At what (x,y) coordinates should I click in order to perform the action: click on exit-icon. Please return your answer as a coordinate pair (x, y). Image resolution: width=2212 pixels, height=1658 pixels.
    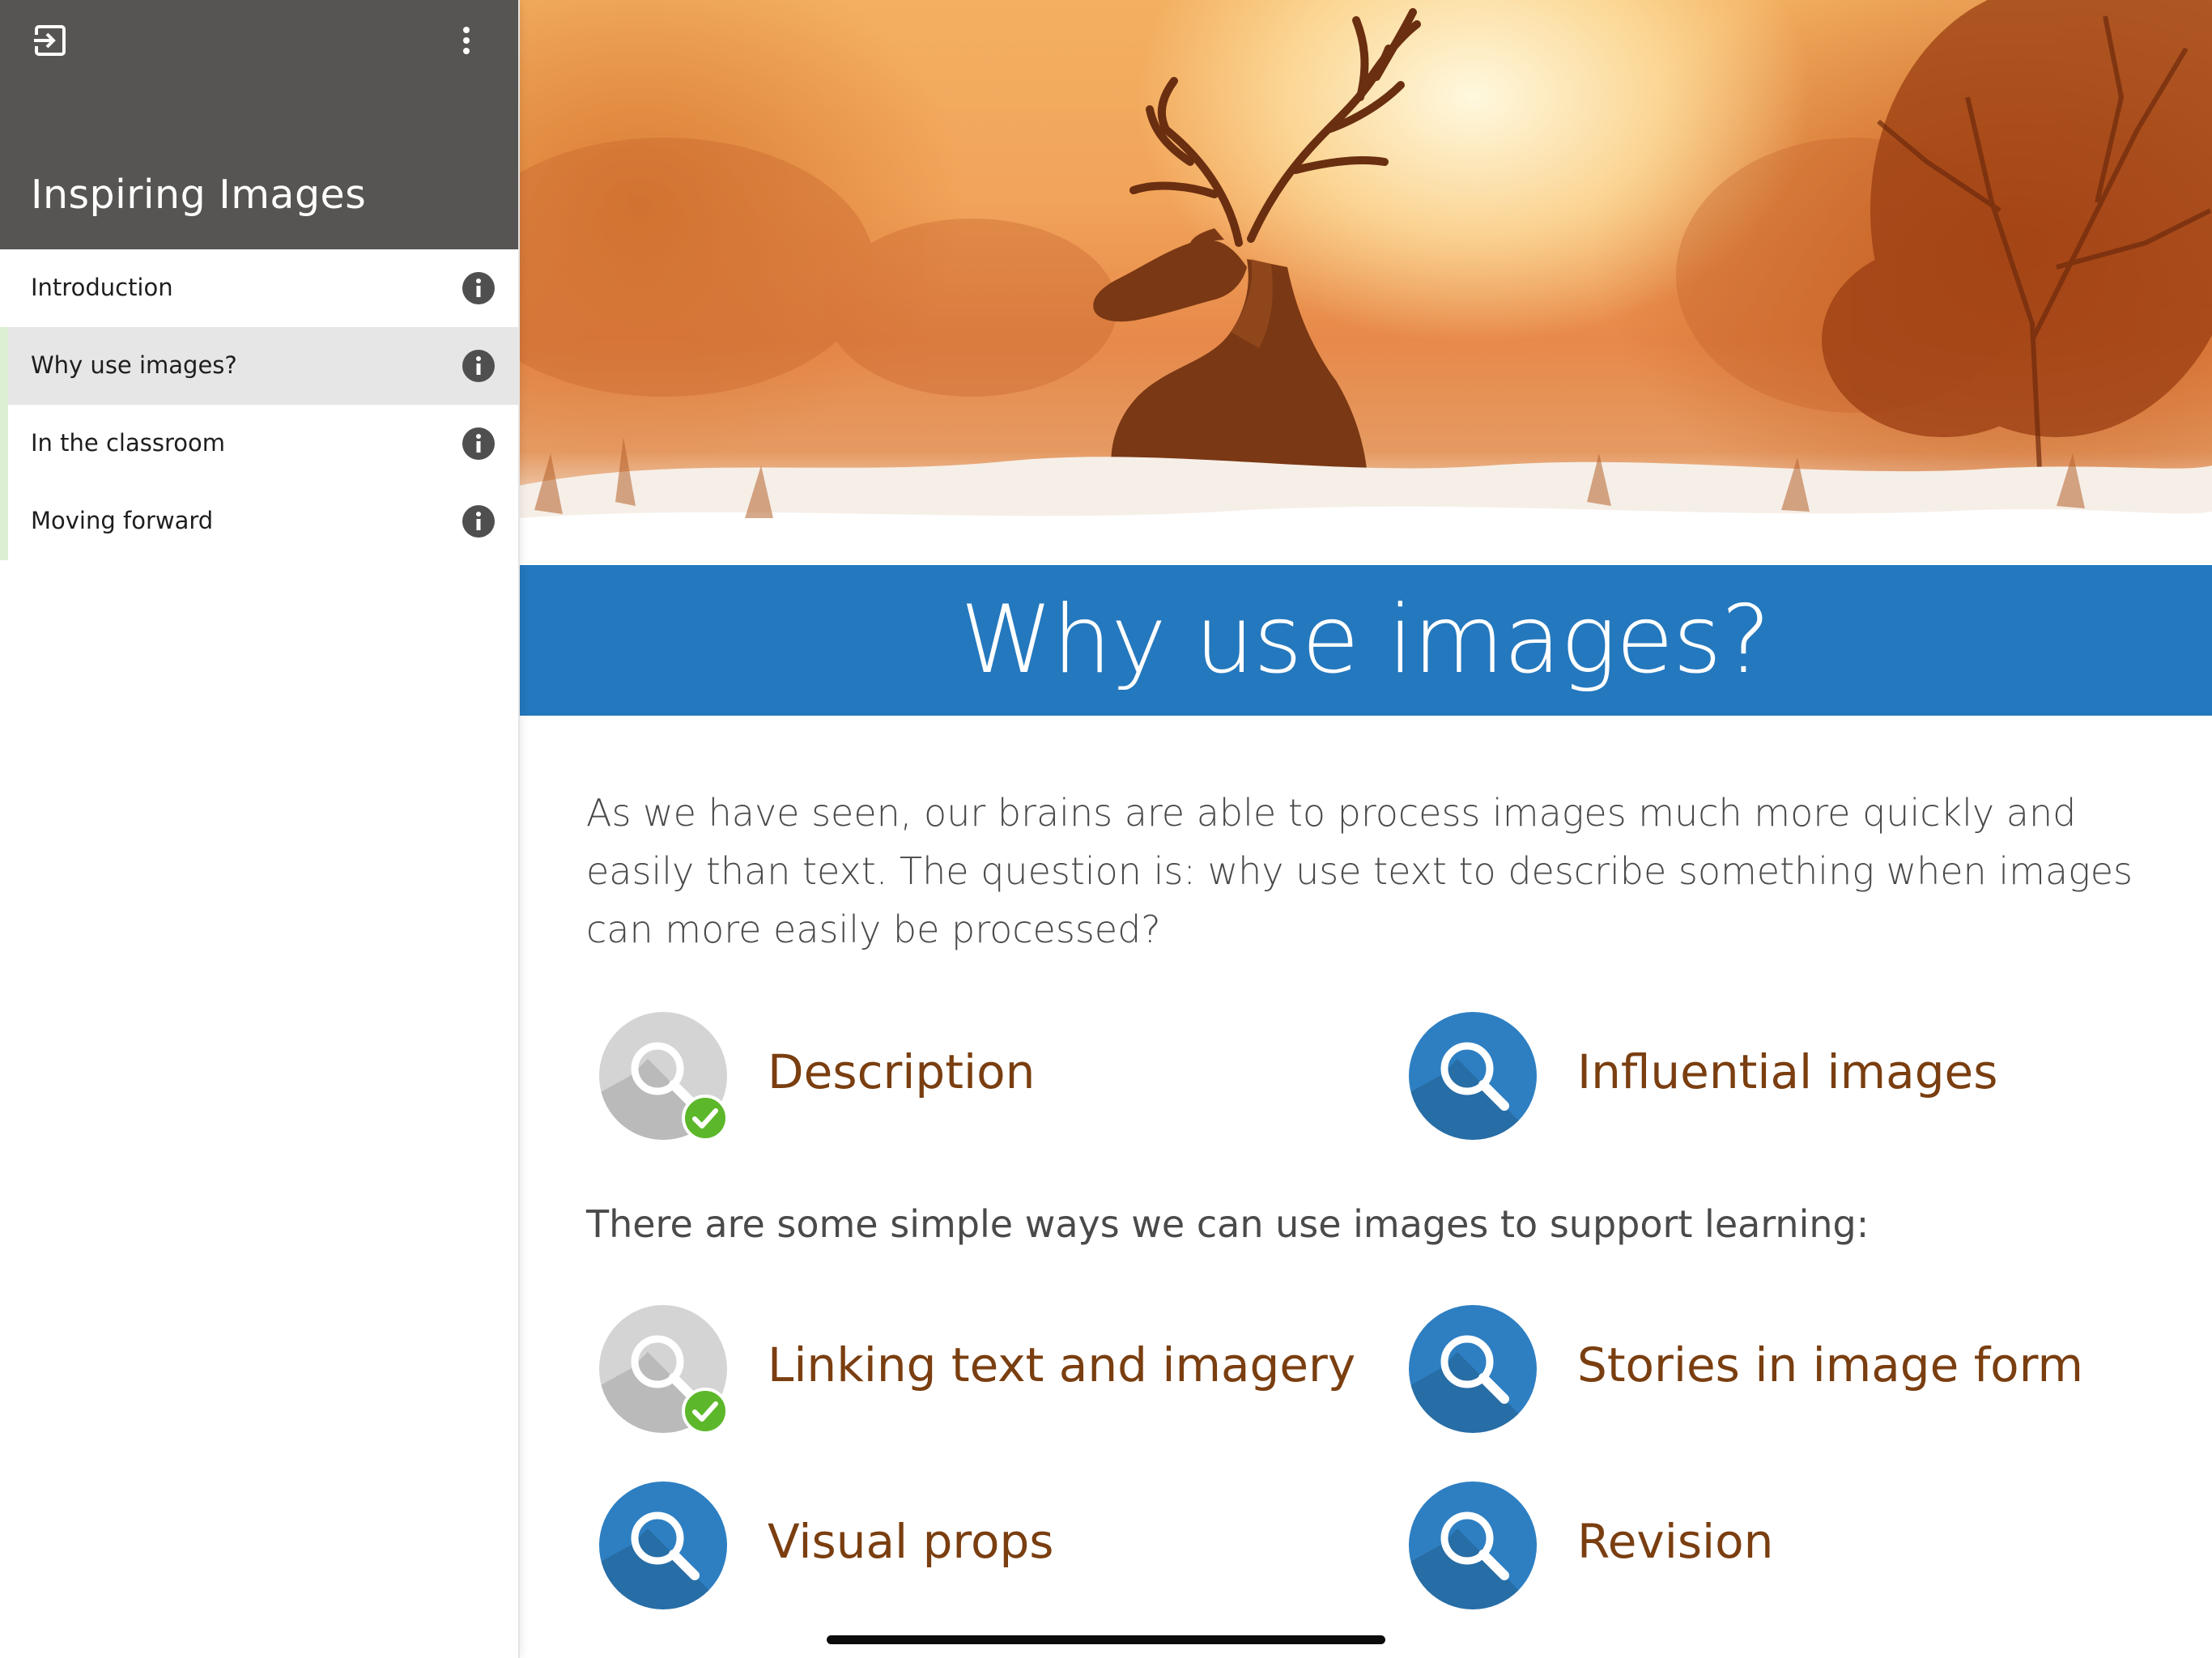
    Looking at the image, I should click on (50, 40).